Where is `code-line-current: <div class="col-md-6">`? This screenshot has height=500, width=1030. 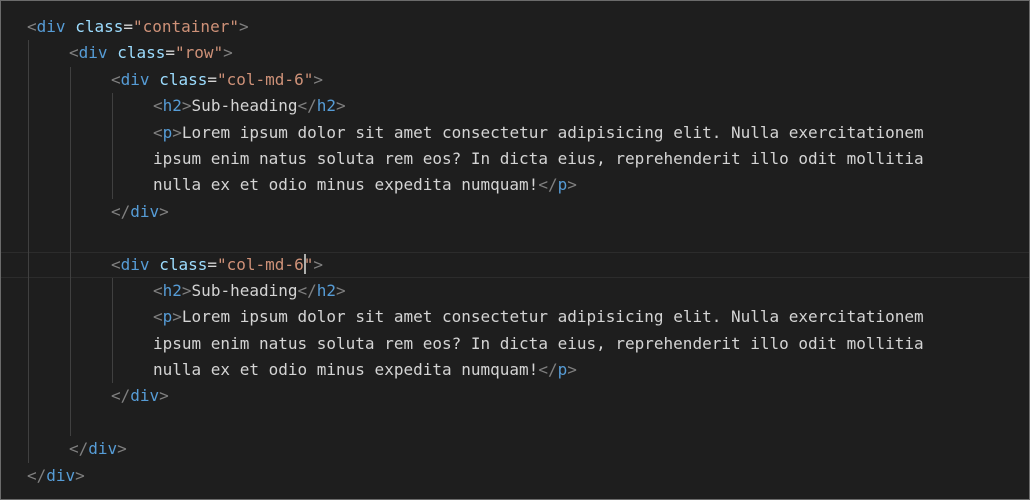 code-line-current: <div class="col-md-6"> is located at coordinates (515, 264).